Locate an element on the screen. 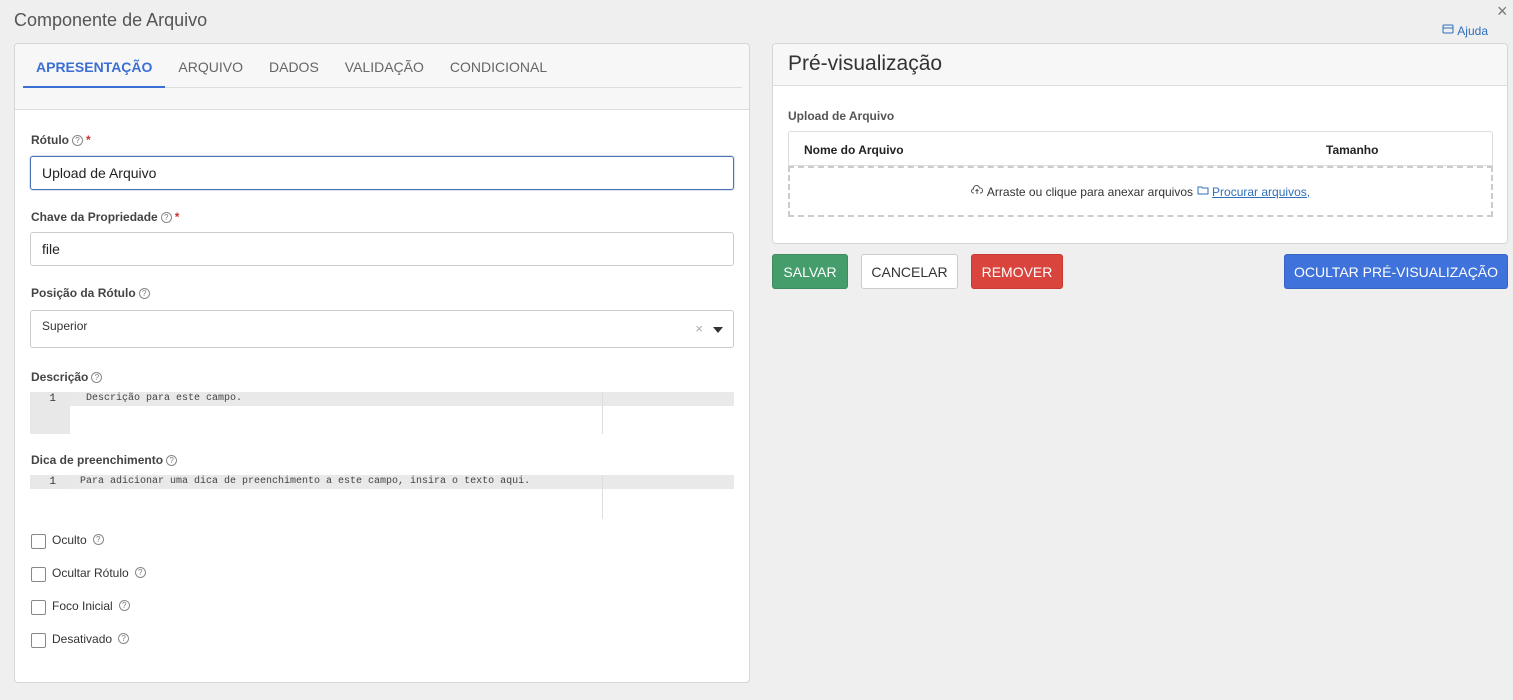  tab-condicional: CONDICIONAL is located at coordinates (498, 66).